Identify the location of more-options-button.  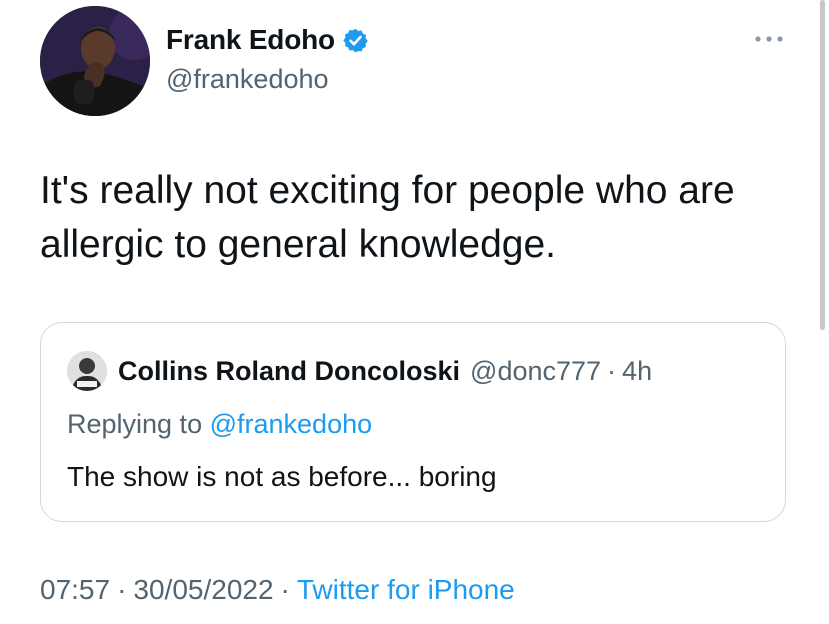
(769, 39).